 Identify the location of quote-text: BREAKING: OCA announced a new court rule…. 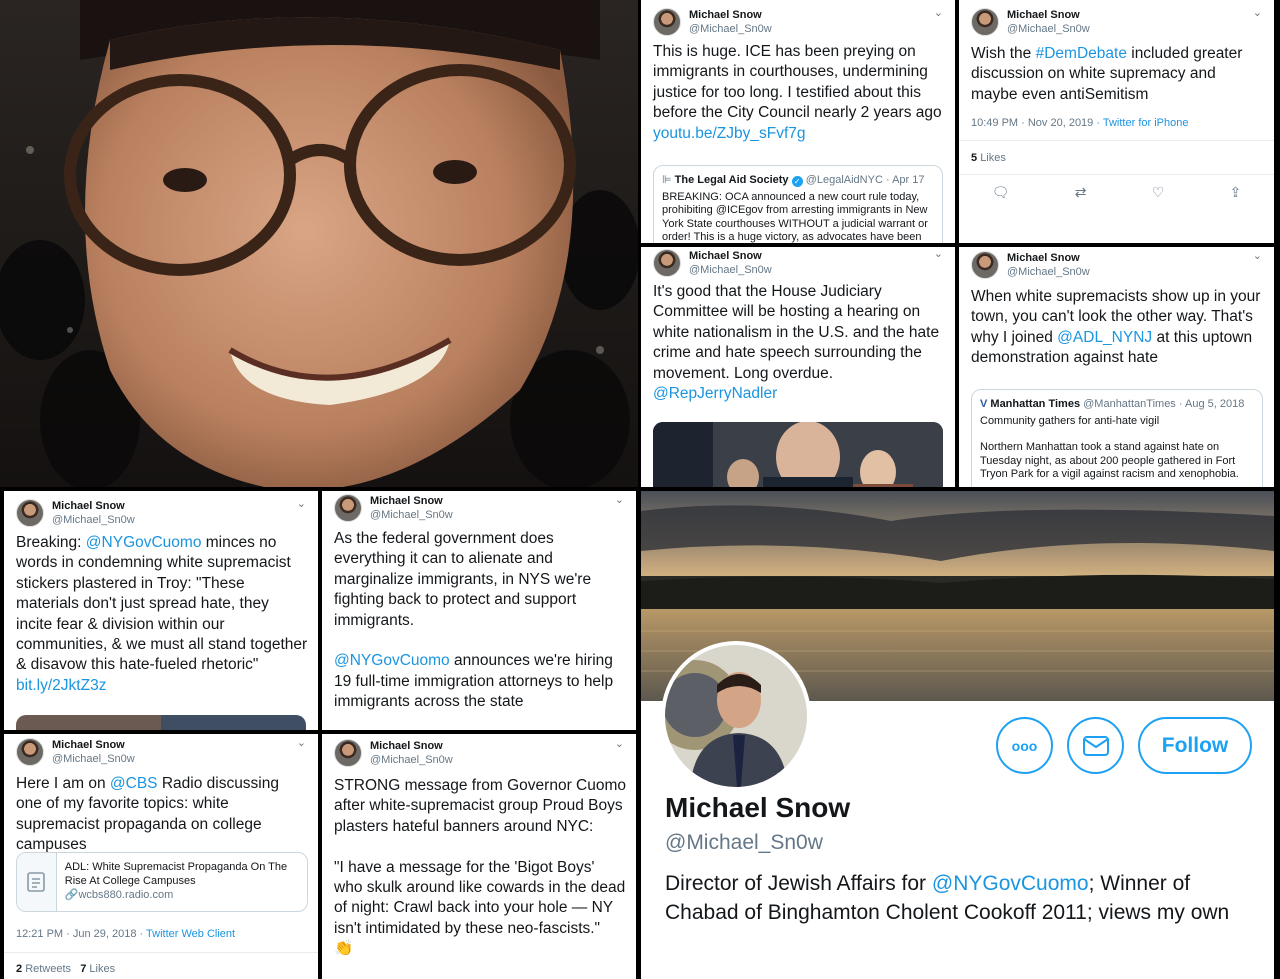
(795, 217).